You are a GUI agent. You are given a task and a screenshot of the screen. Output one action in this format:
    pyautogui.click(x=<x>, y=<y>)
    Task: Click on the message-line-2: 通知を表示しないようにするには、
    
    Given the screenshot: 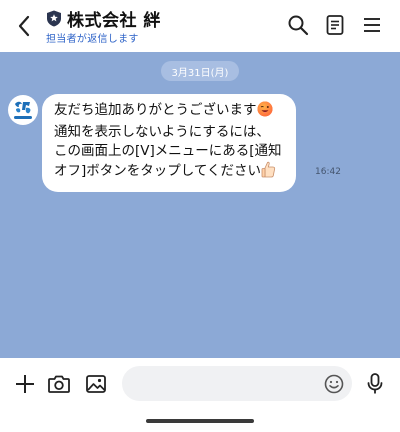 What is the action you would take?
    pyautogui.click(x=162, y=132)
    